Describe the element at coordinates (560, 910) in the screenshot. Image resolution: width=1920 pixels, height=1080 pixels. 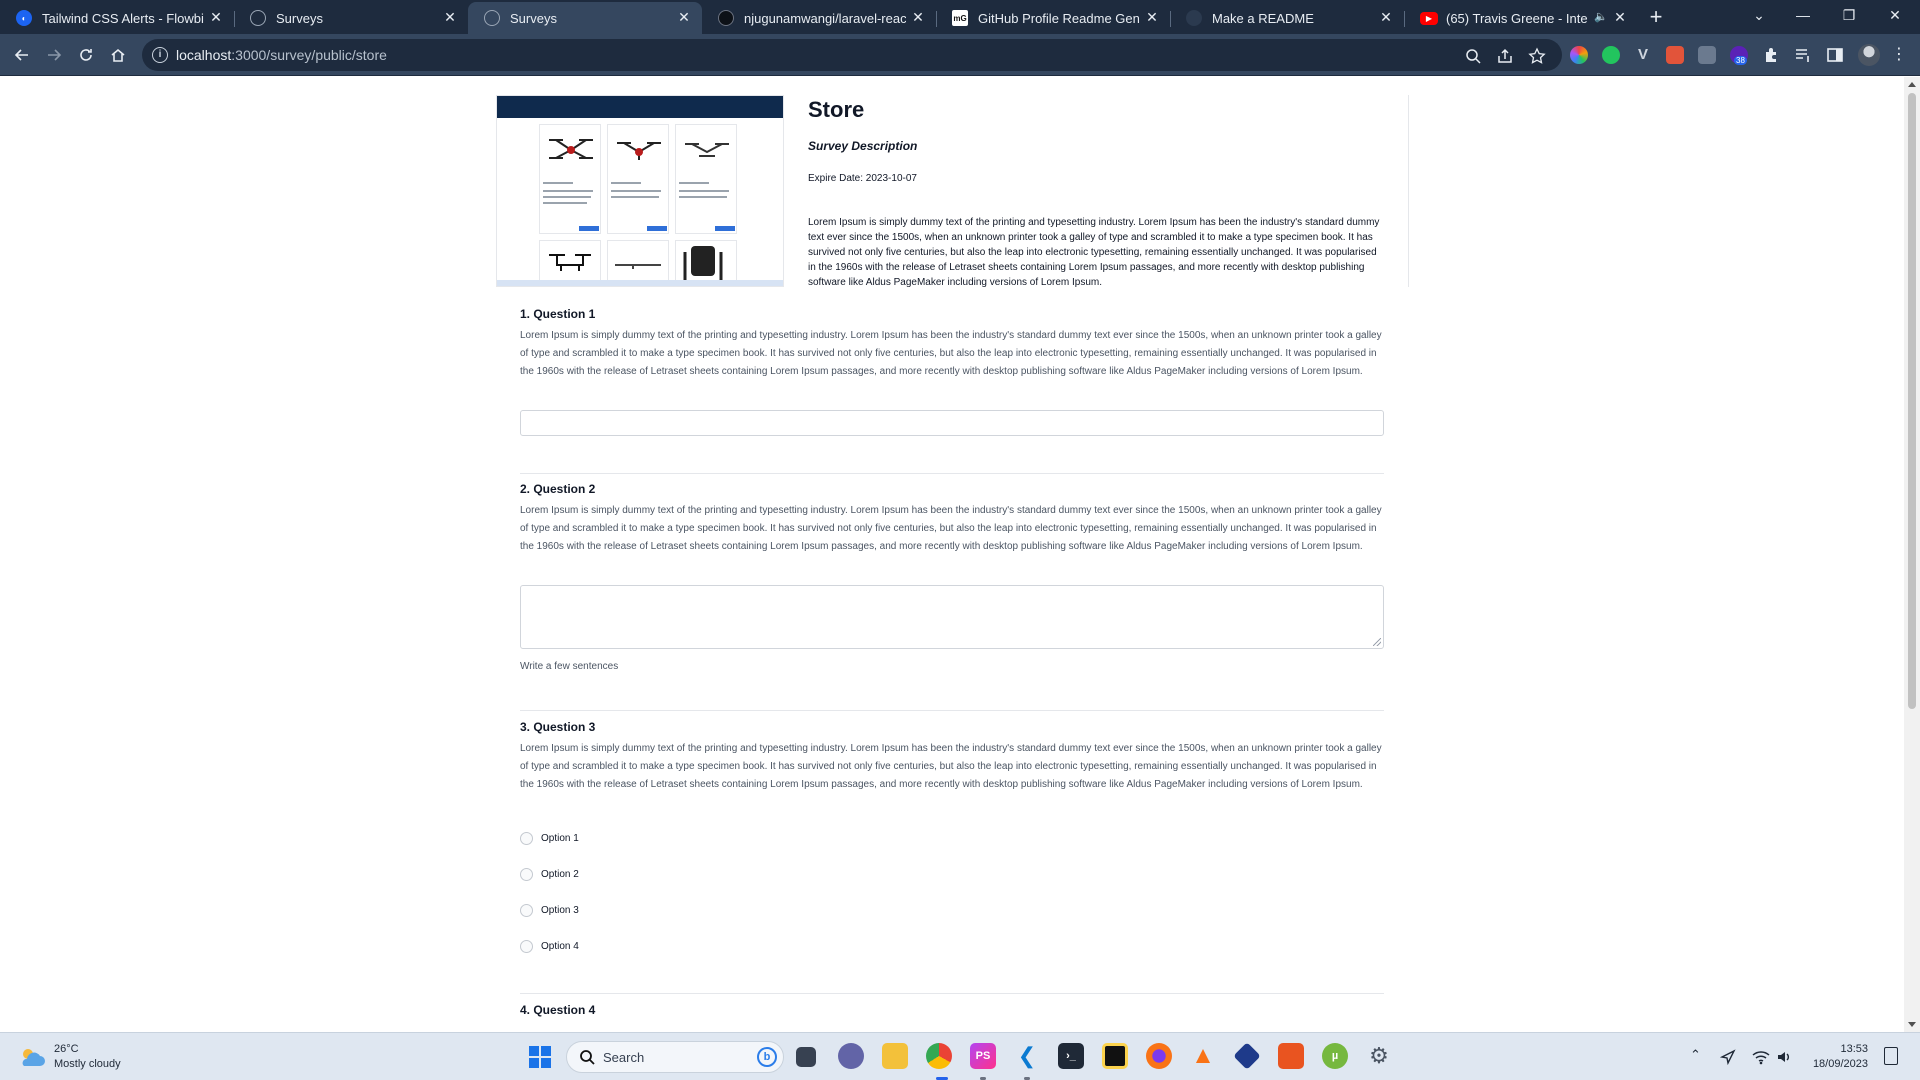
I see `option-label: Option 3` at that location.